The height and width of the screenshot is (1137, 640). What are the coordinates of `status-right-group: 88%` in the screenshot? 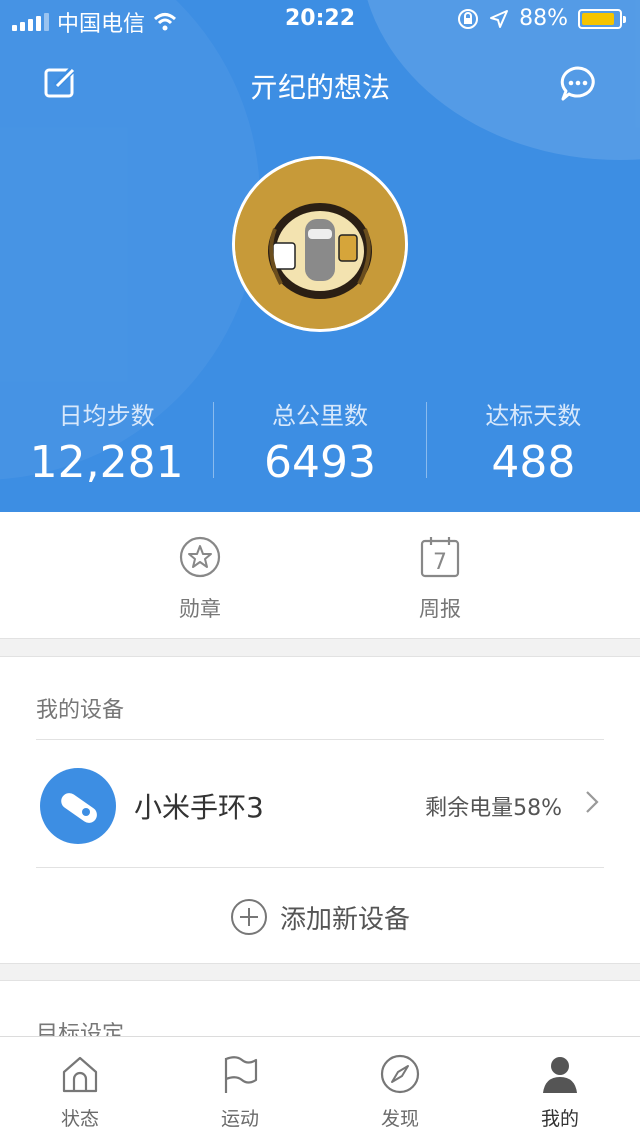 It's located at (541, 18).